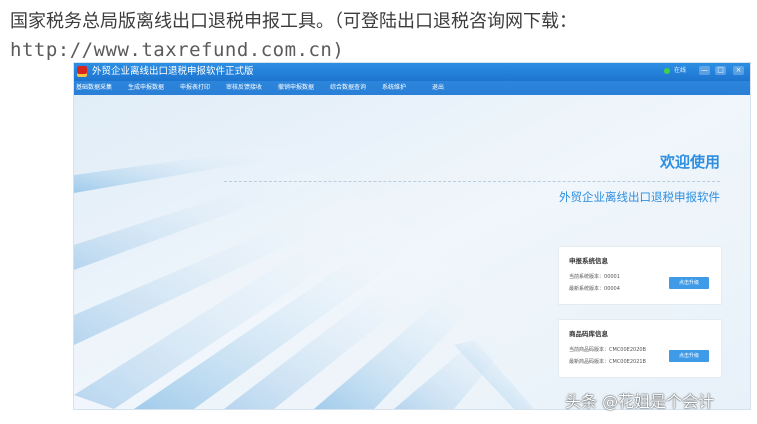 This screenshot has width=757, height=424. I want to click on menu-item-maintenance: 系统维护, so click(394, 88).